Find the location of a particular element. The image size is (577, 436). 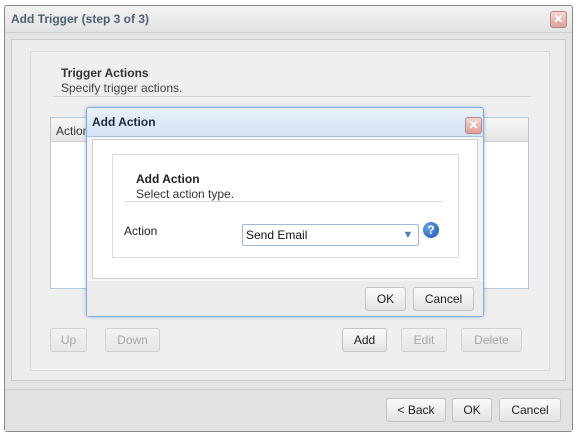

action-label: Action is located at coordinates (141, 231).